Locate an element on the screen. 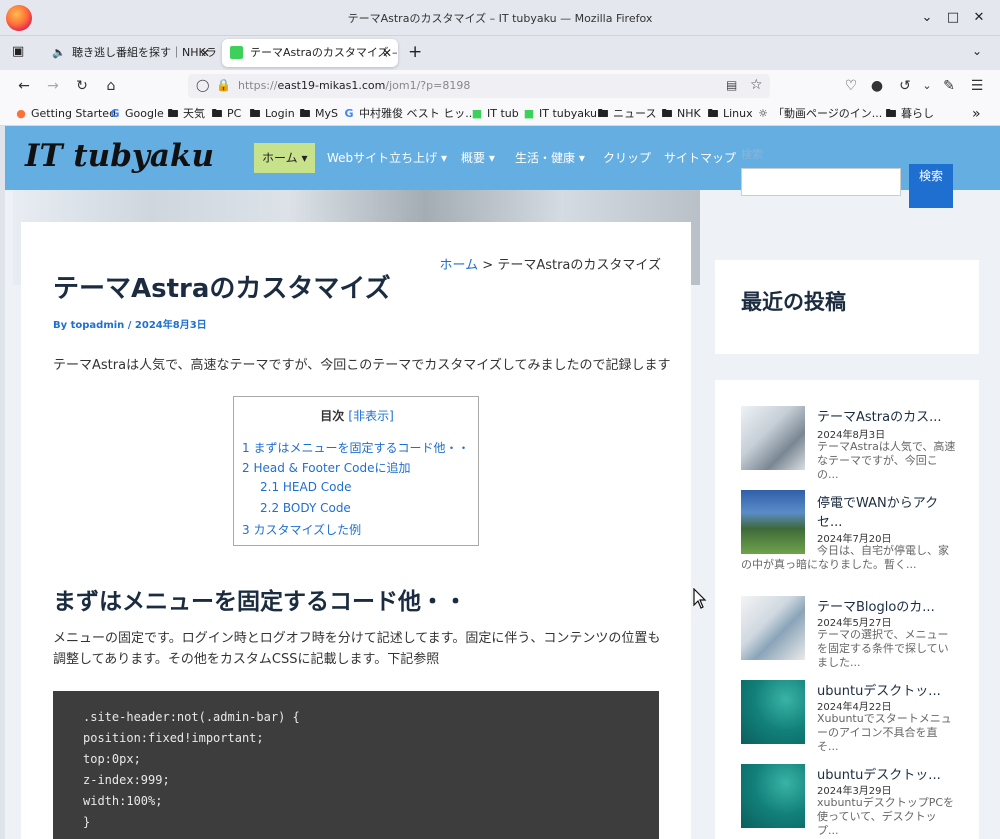  menu-item-sitemap: サイトマップ is located at coordinates (700, 158).